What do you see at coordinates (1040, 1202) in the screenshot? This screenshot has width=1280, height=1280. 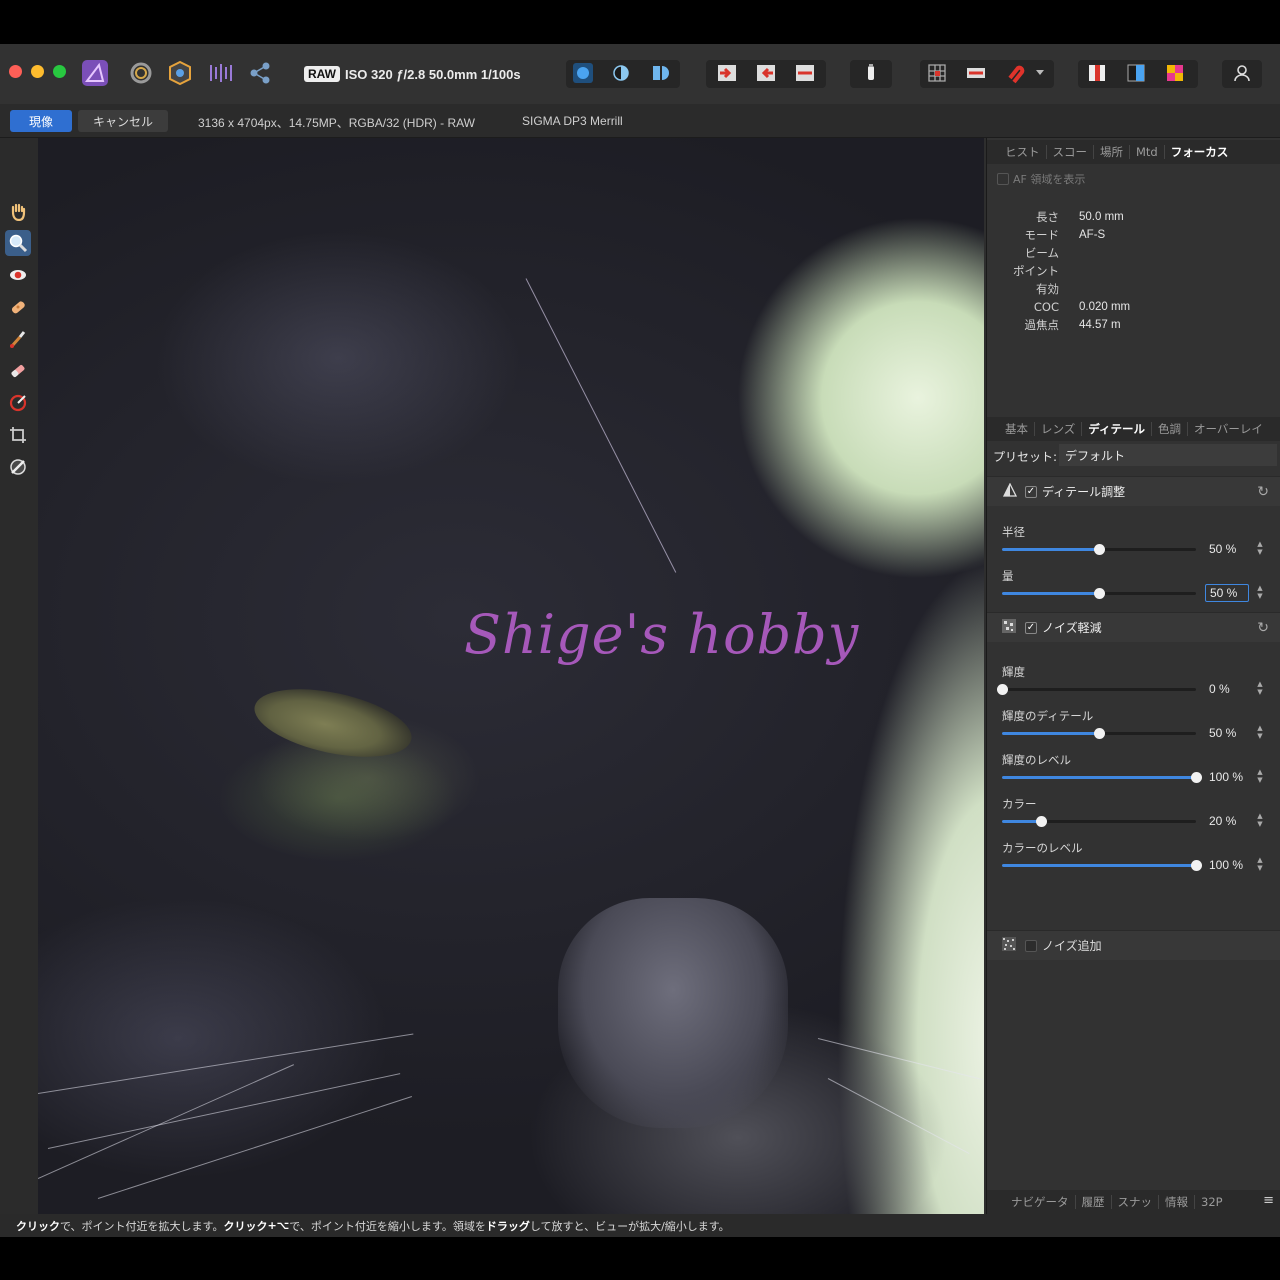 I see `tab-item: ナビゲータ` at bounding box center [1040, 1202].